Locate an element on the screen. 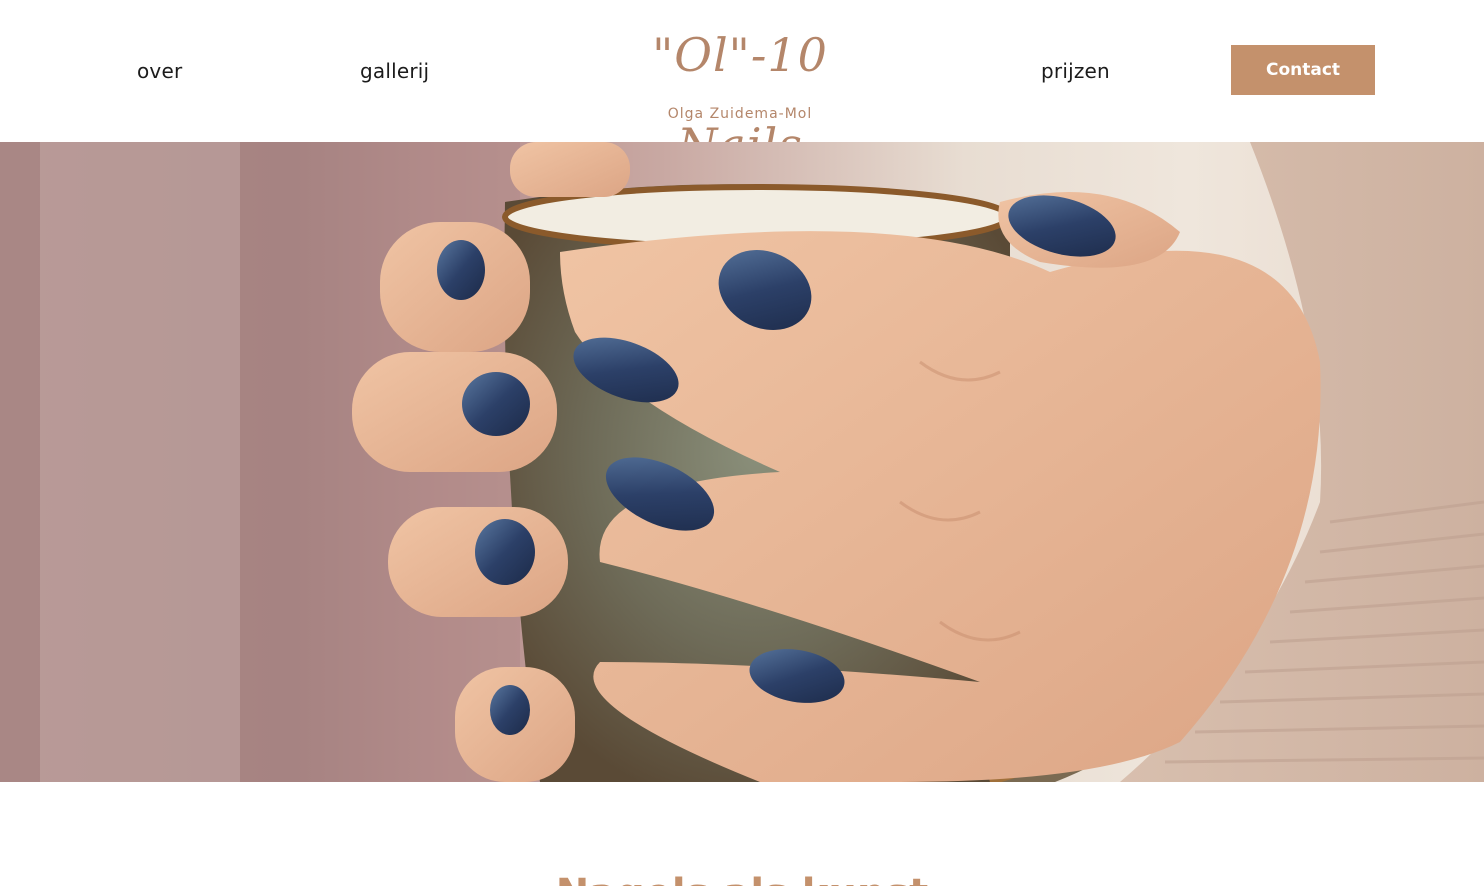  nav-link-over: over is located at coordinates (159, 71).